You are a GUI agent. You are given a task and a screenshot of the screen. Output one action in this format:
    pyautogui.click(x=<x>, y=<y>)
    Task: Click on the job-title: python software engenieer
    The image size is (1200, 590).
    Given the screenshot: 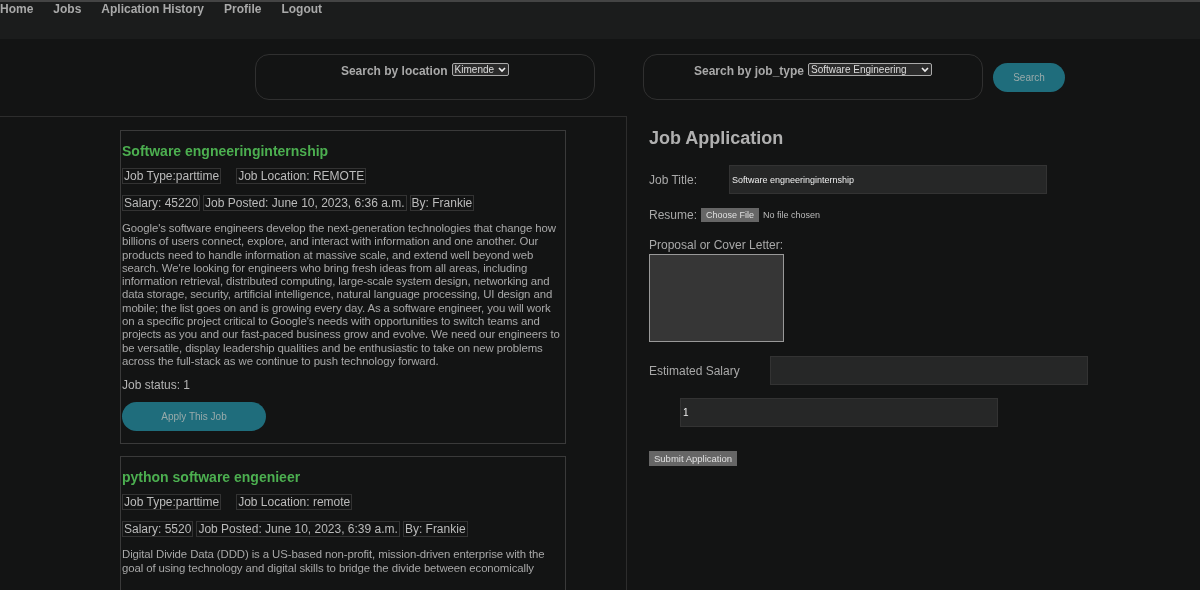 What is the action you would take?
    pyautogui.click(x=212, y=477)
    